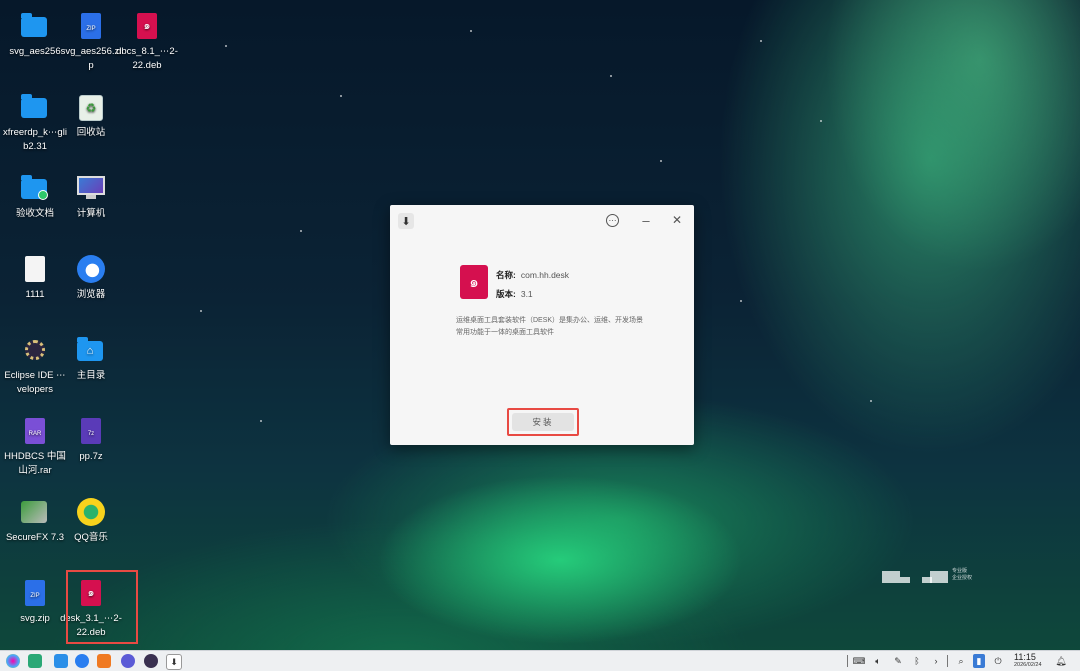 This screenshot has width=1080, height=671. Describe the element at coordinates (406, 221) in the screenshot. I see `download-icon: ⬇` at that location.